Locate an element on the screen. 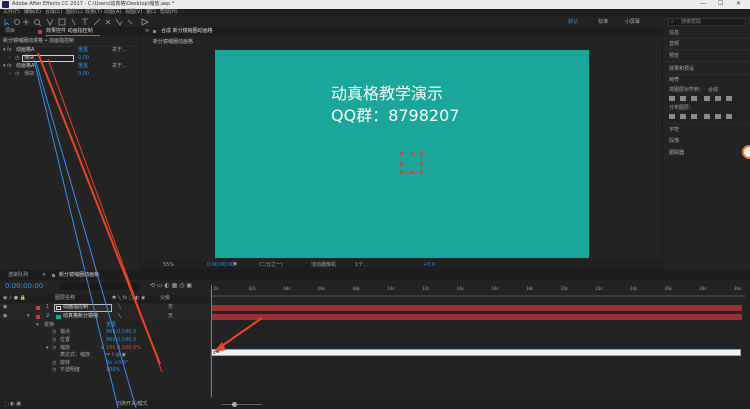 Image resolution: width=750 pixels, height=409 pixels. comp-menu-icon: ≡ is located at coordinates (147, 31).